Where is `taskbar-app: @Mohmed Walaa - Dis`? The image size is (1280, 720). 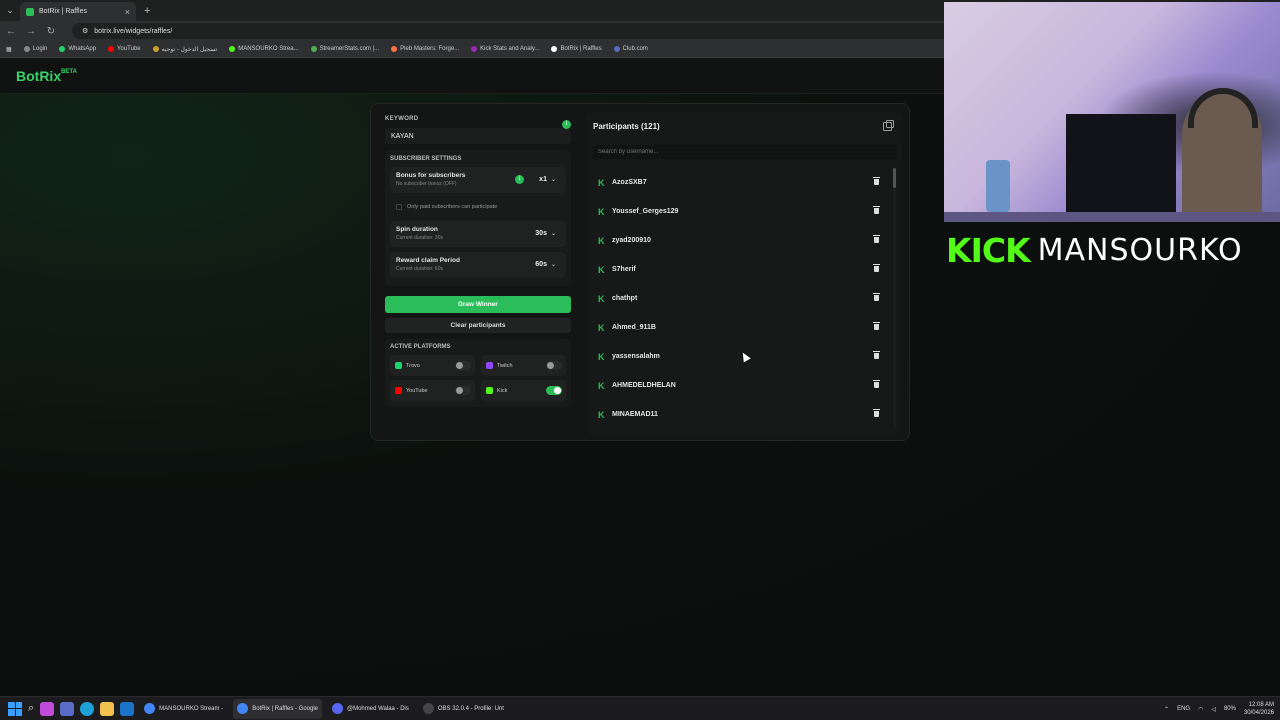 taskbar-app: @Mohmed Walaa - Dis is located at coordinates (370, 709).